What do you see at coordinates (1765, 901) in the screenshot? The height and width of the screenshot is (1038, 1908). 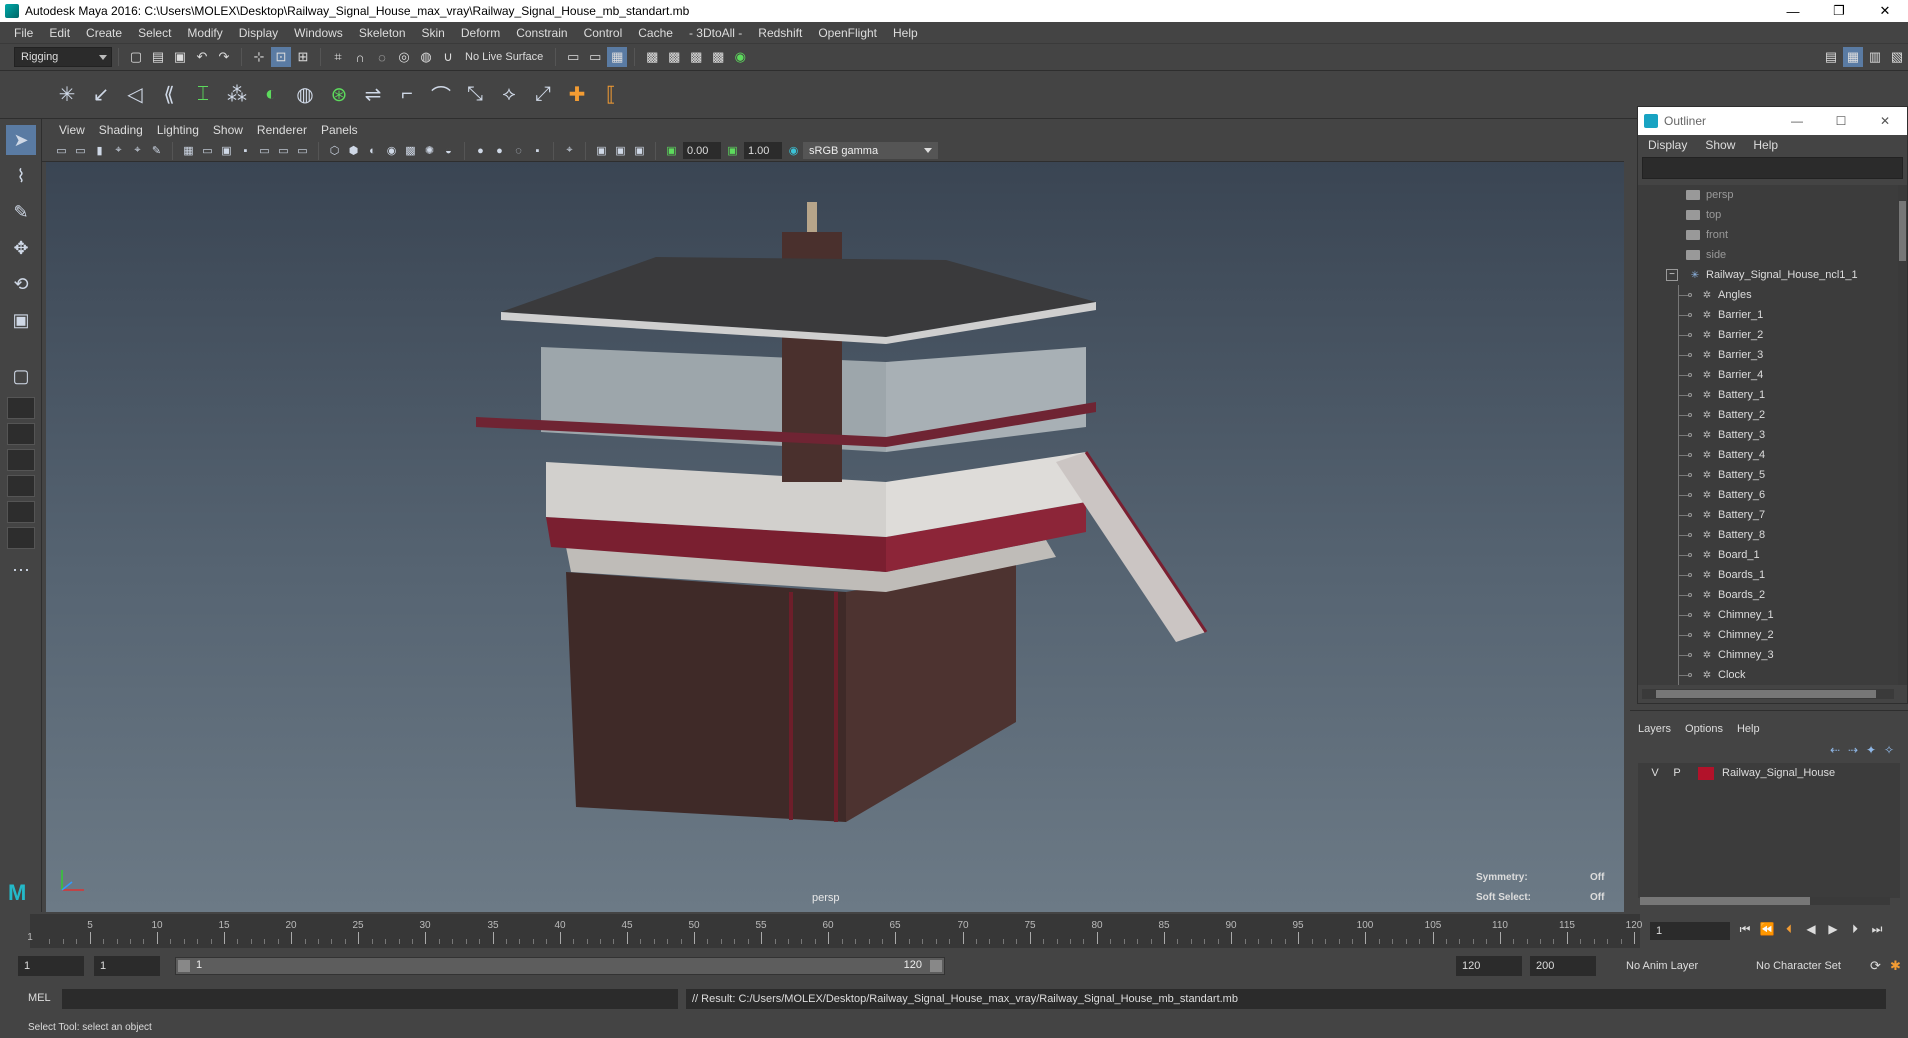 I see `layer-horizontal-scrollbar` at bounding box center [1765, 901].